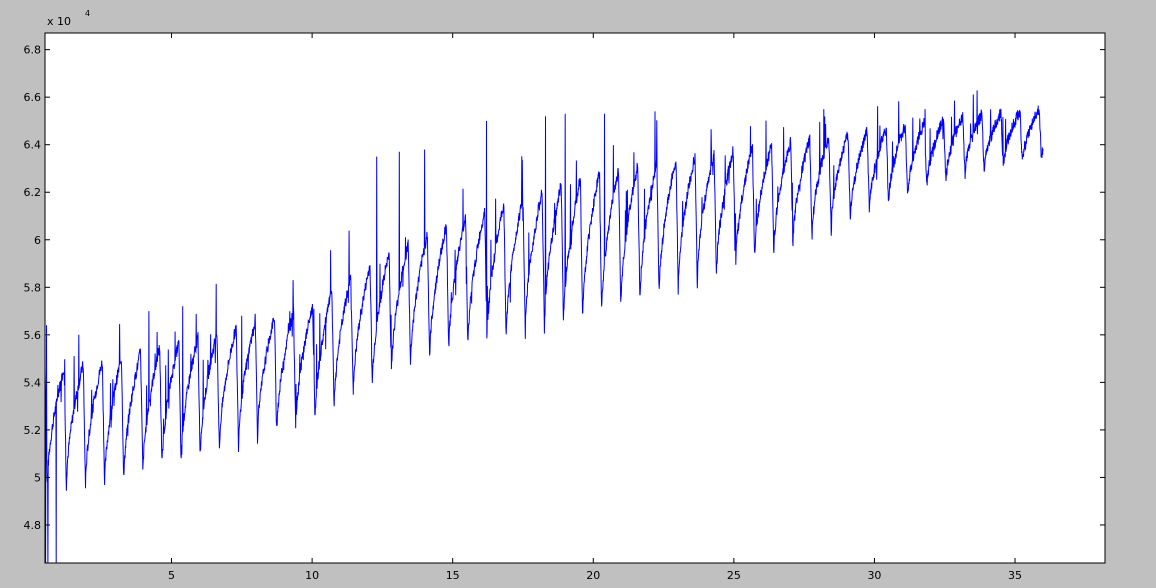  Describe the element at coordinates (33, 335) in the screenshot. I see `y-tick-label: 5.6` at that location.